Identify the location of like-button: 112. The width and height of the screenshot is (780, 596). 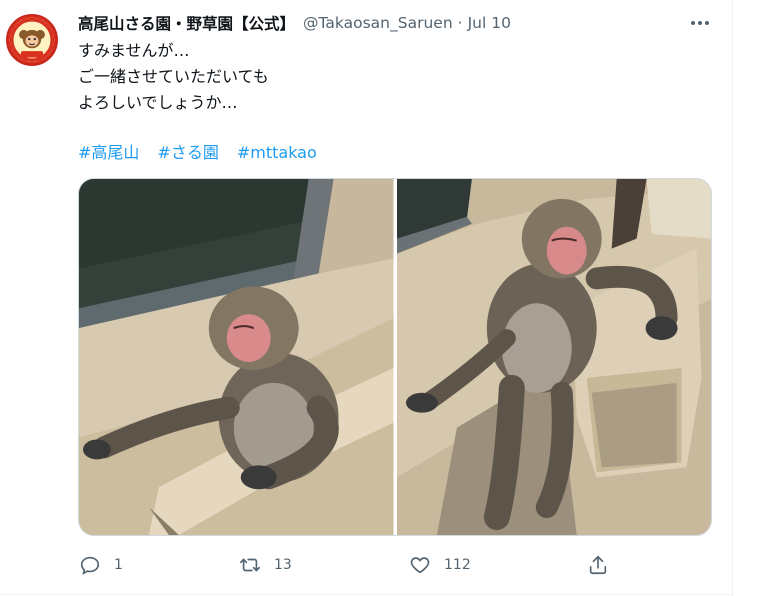
(439, 565).